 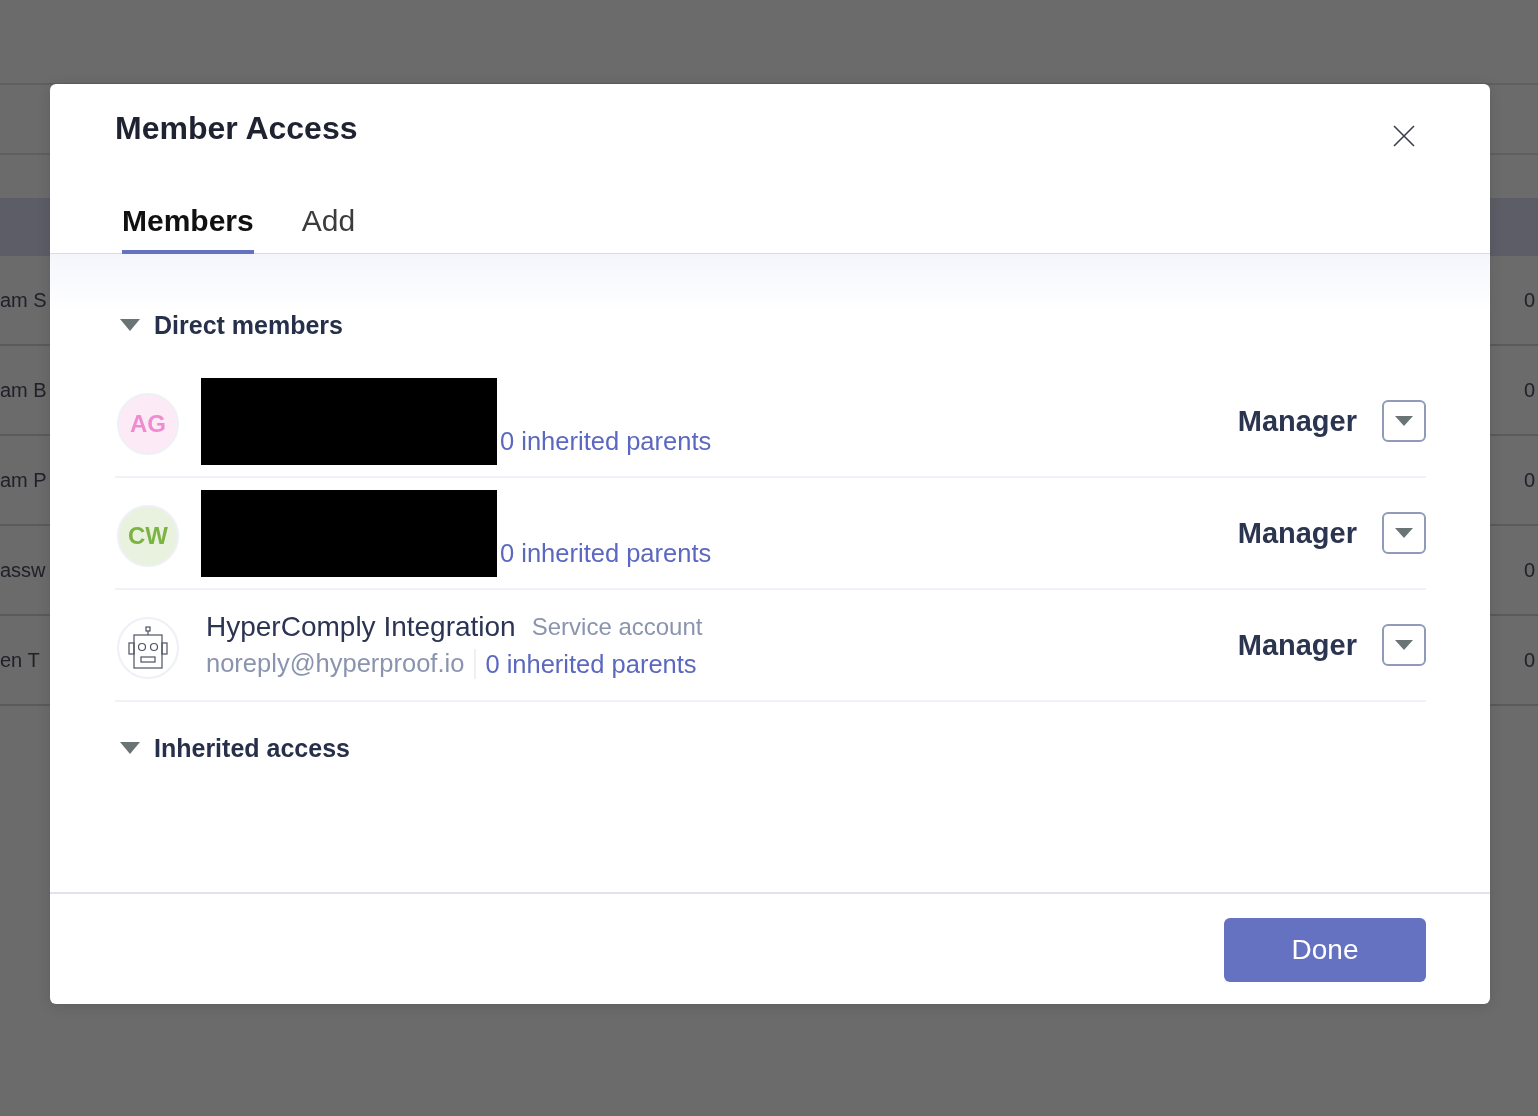 I want to click on tab: Add, so click(x=328, y=229).